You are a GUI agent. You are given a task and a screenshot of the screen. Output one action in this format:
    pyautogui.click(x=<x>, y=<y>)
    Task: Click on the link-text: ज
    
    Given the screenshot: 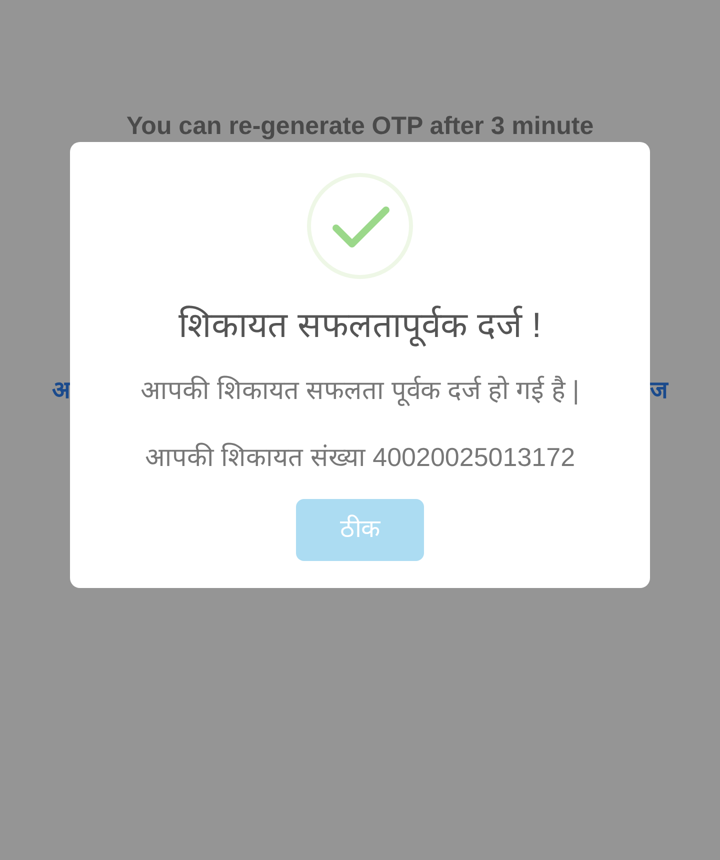 What is the action you would take?
    pyautogui.click(x=659, y=391)
    